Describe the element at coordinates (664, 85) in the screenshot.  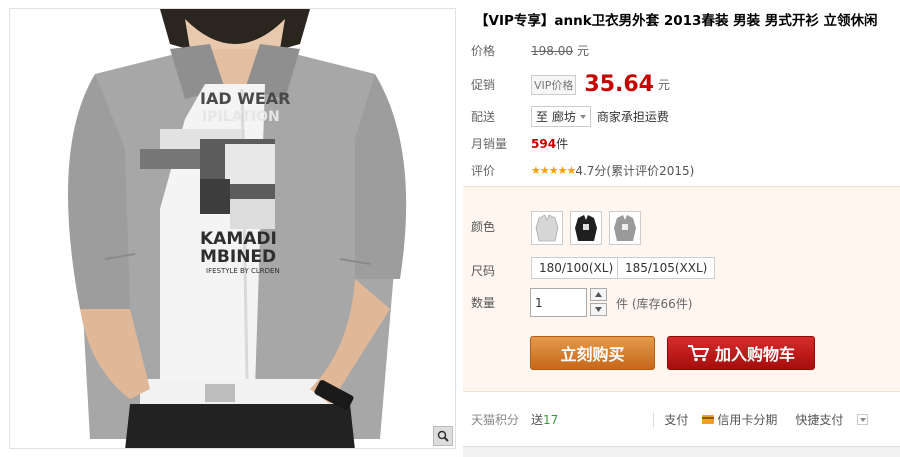
I see `promo-unit: 元` at that location.